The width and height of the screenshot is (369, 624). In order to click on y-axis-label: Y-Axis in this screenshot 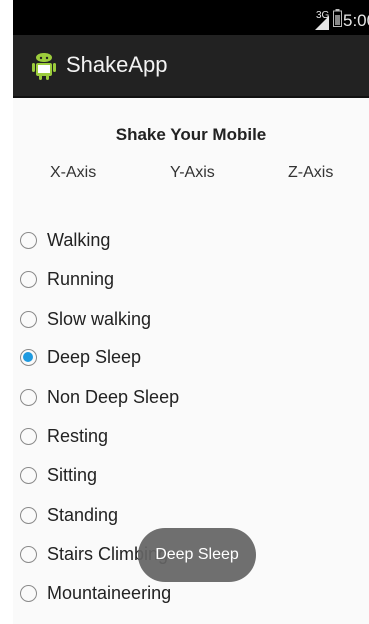, I will do `click(192, 172)`.